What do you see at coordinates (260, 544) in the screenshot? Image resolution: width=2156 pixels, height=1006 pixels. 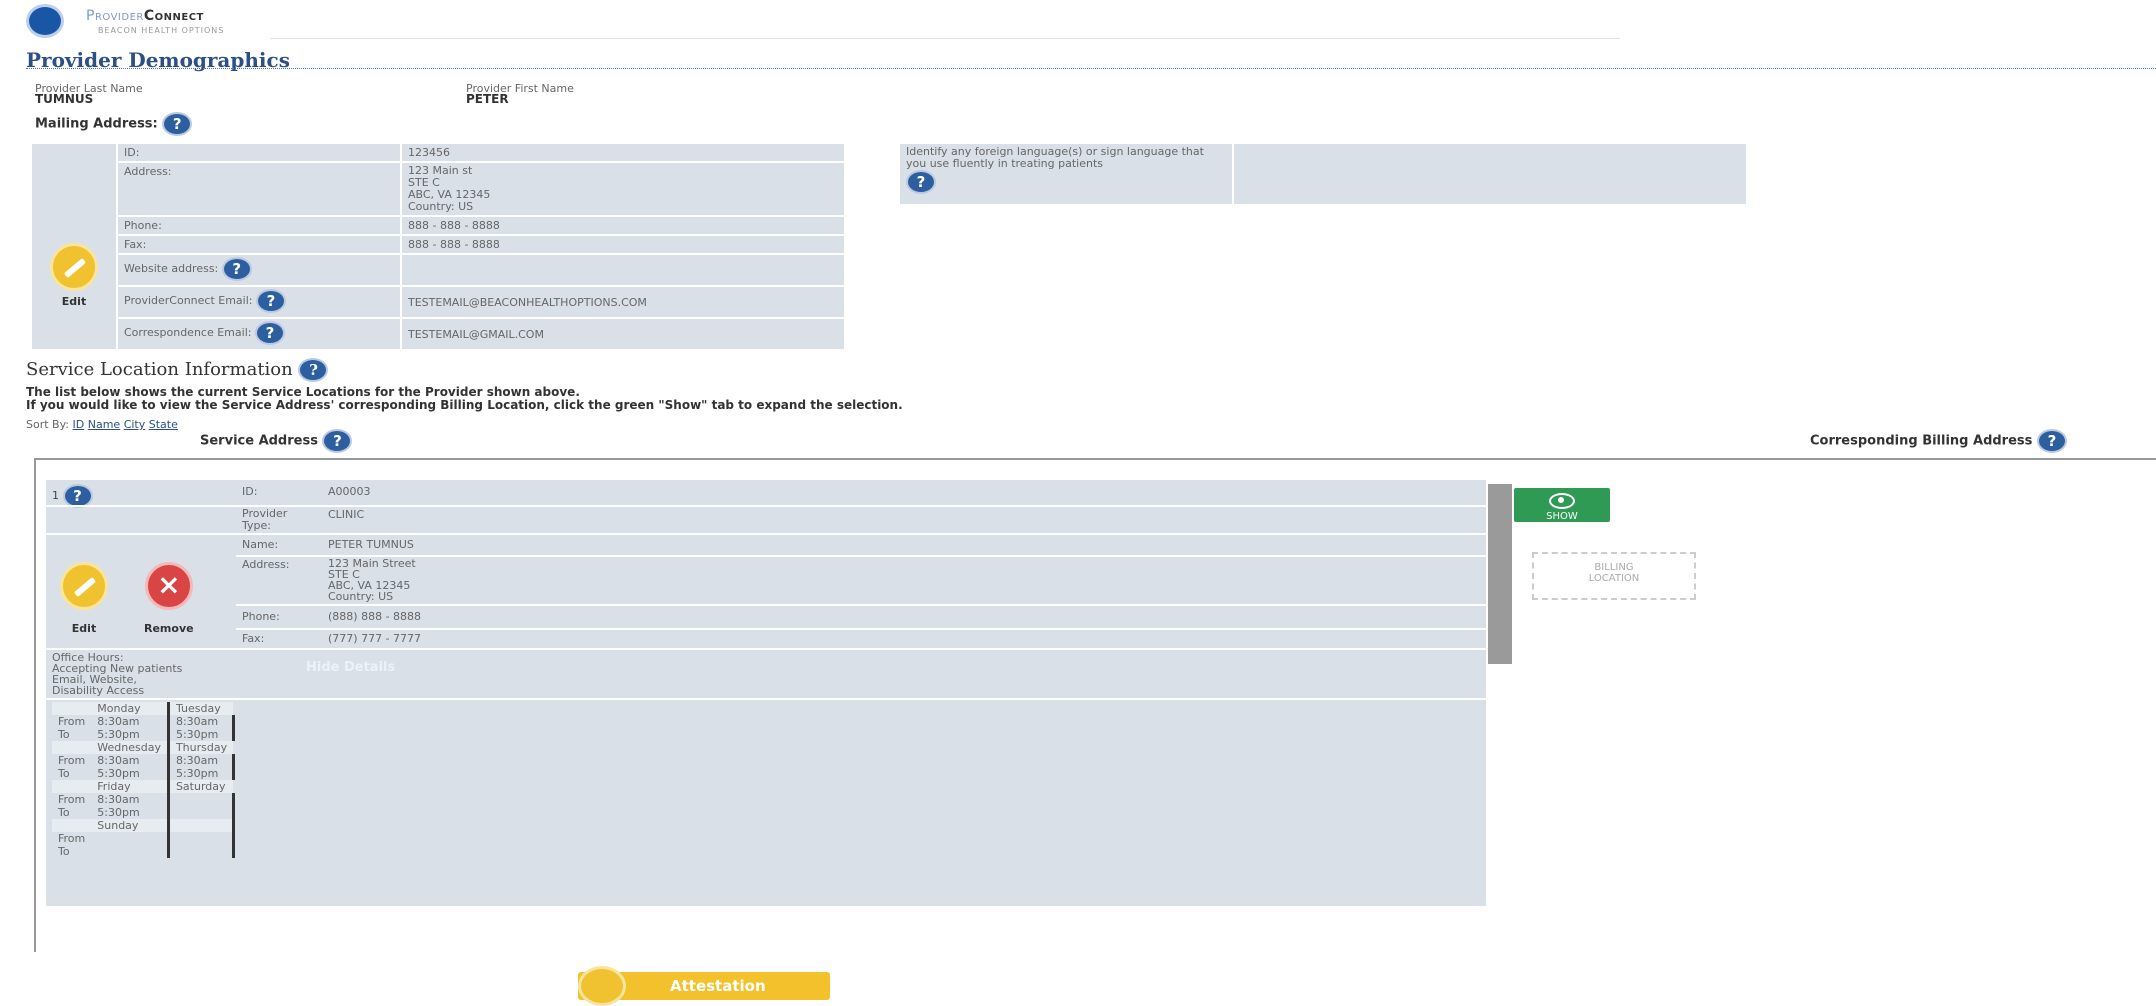 I see `loc-name-label: Name:` at bounding box center [260, 544].